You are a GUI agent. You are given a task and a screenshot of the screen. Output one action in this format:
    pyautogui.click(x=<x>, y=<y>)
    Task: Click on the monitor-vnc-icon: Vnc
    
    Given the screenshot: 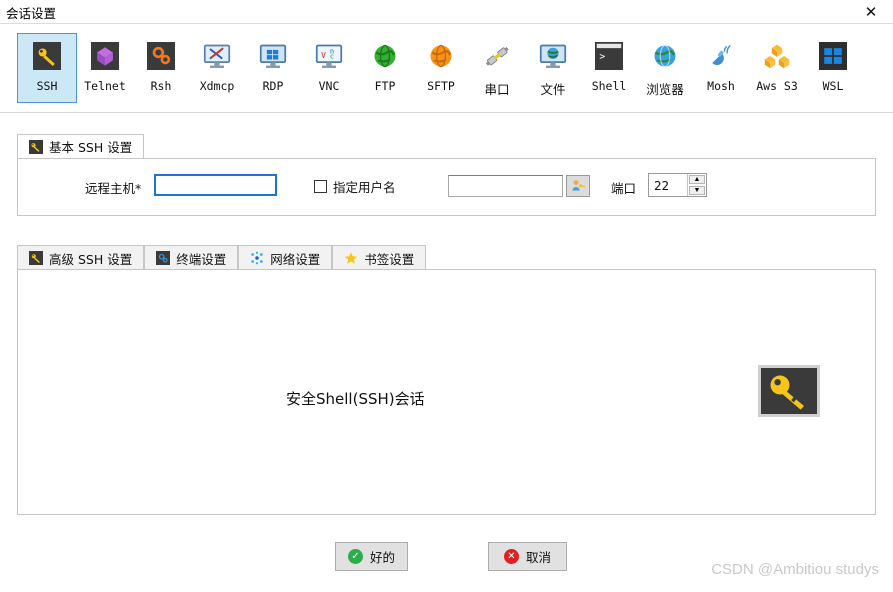 What is the action you would take?
    pyautogui.click(x=329, y=56)
    